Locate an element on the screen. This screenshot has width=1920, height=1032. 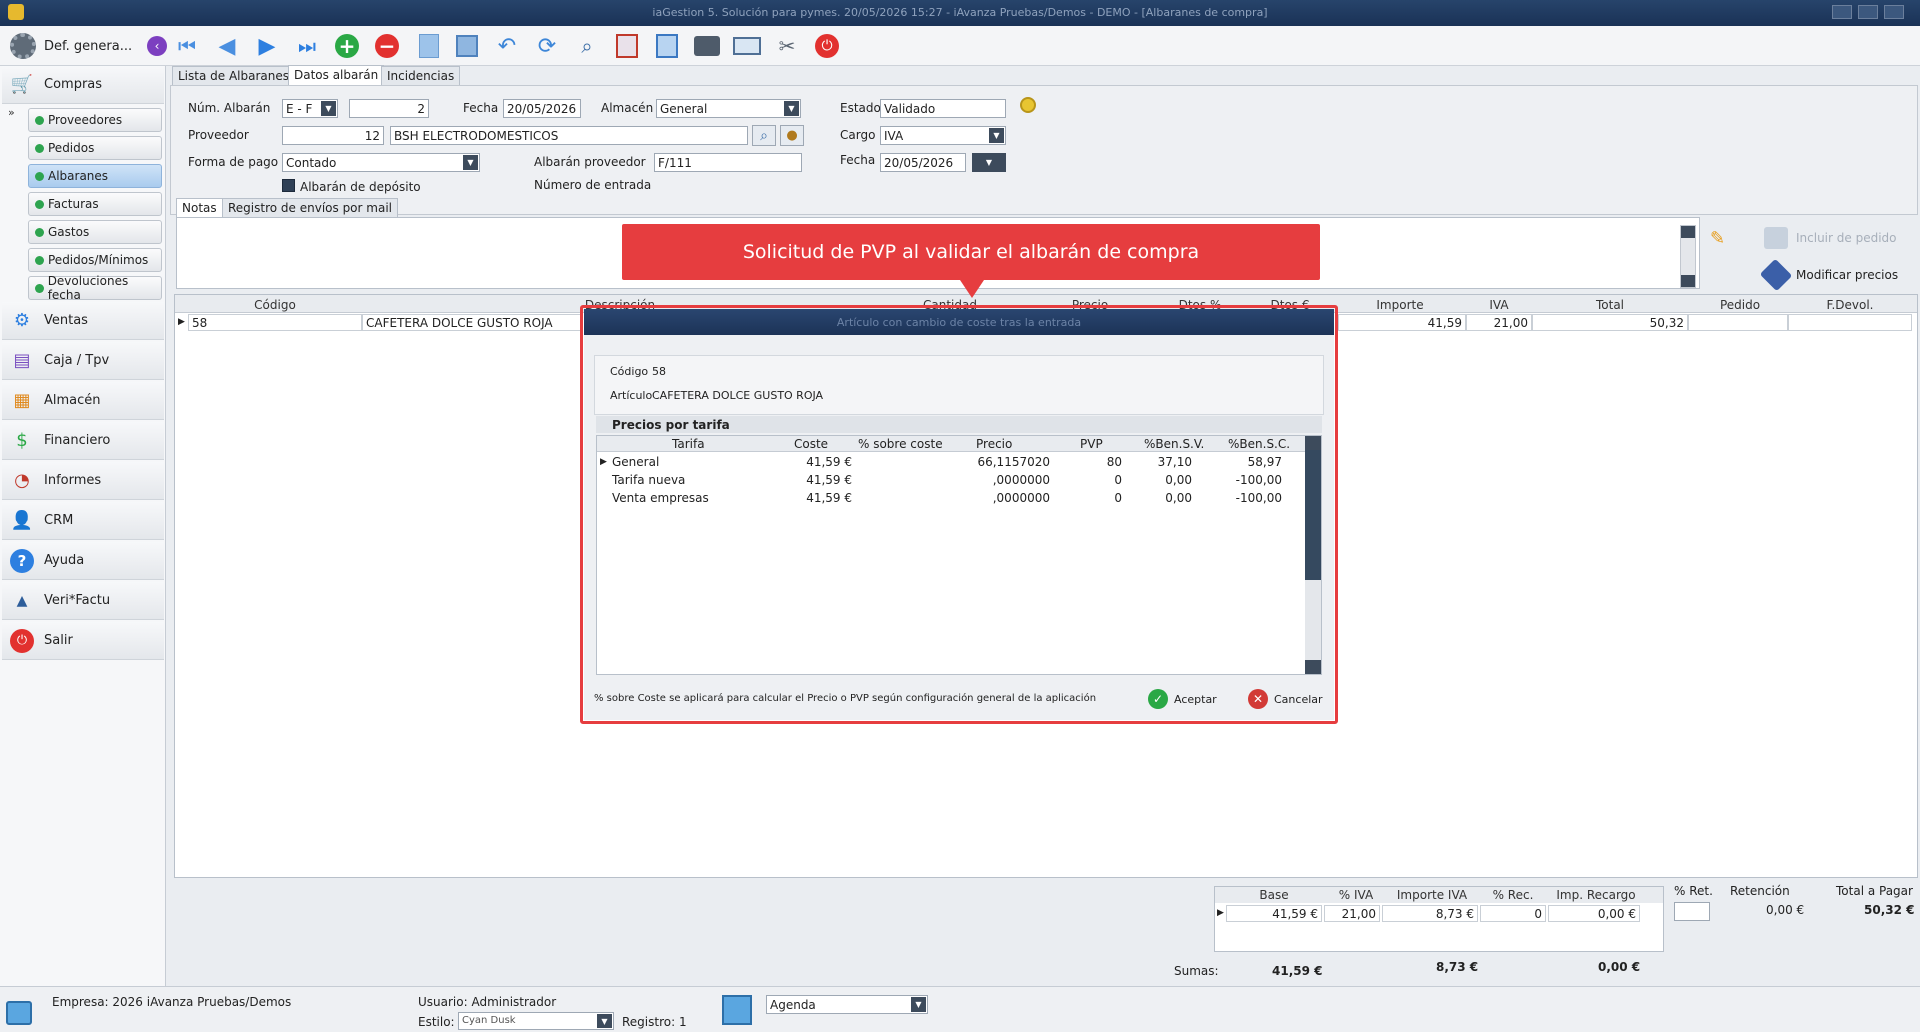
cell-iva: 21,00 is located at coordinates (1499, 322).